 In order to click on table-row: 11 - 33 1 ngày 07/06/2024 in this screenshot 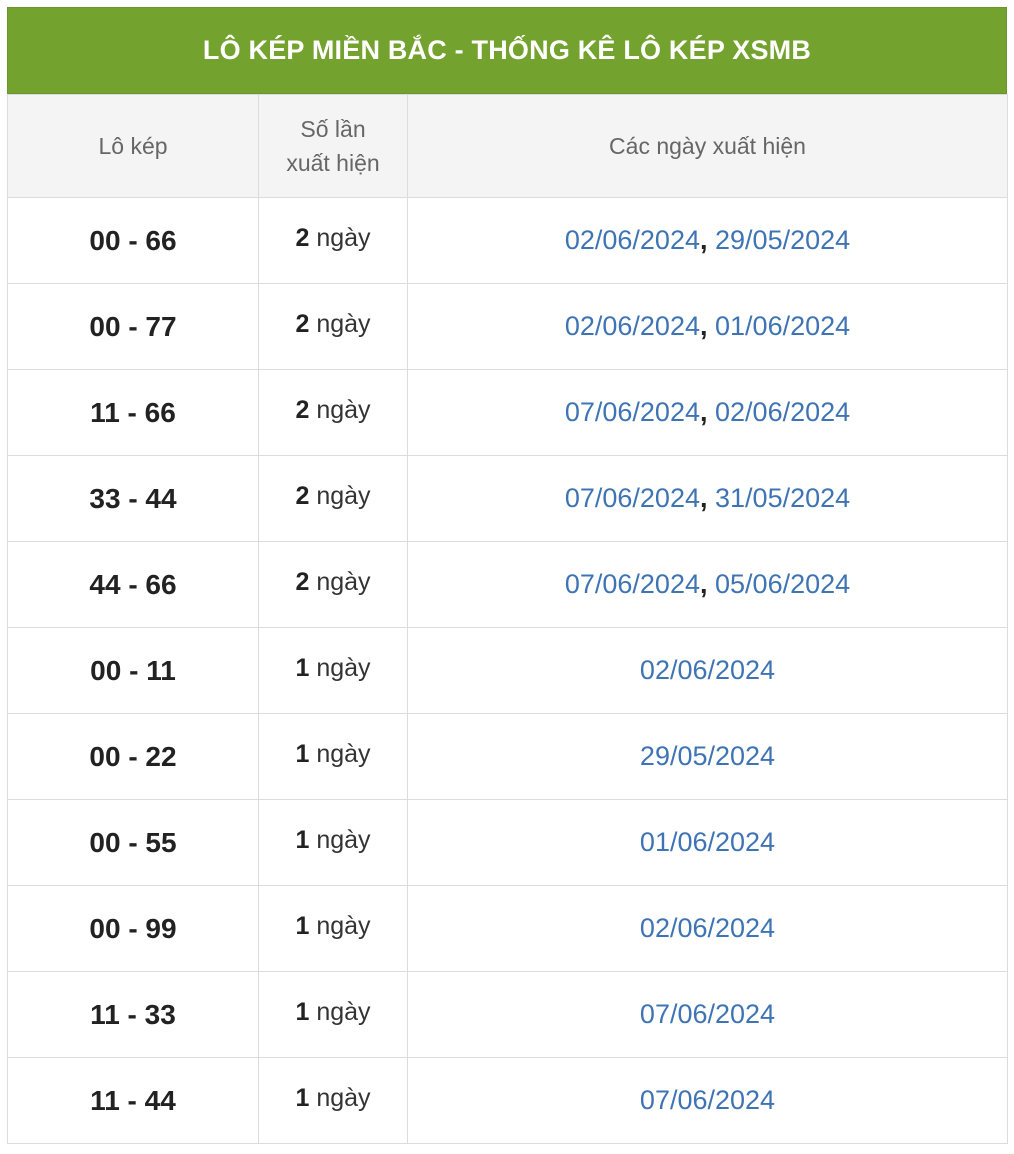, I will do `click(507, 1014)`.